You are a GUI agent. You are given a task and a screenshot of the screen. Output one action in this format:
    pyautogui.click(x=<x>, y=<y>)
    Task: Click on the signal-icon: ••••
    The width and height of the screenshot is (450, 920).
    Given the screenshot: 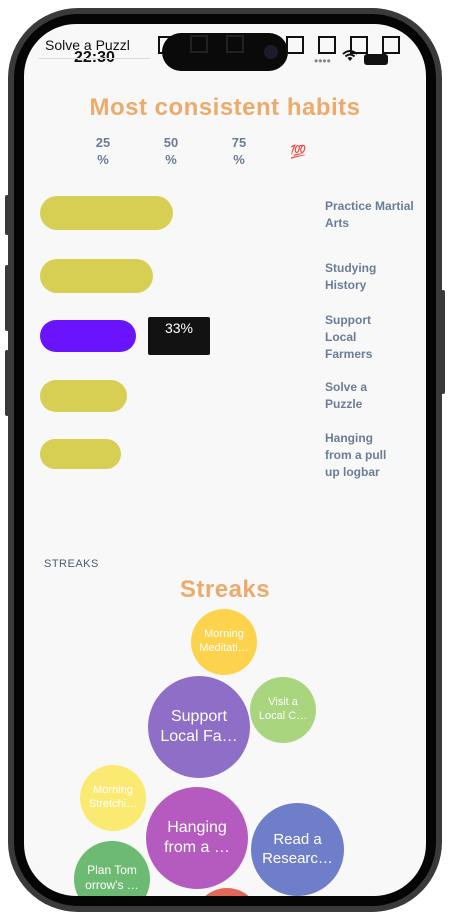 What is the action you would take?
    pyautogui.click(x=322, y=61)
    